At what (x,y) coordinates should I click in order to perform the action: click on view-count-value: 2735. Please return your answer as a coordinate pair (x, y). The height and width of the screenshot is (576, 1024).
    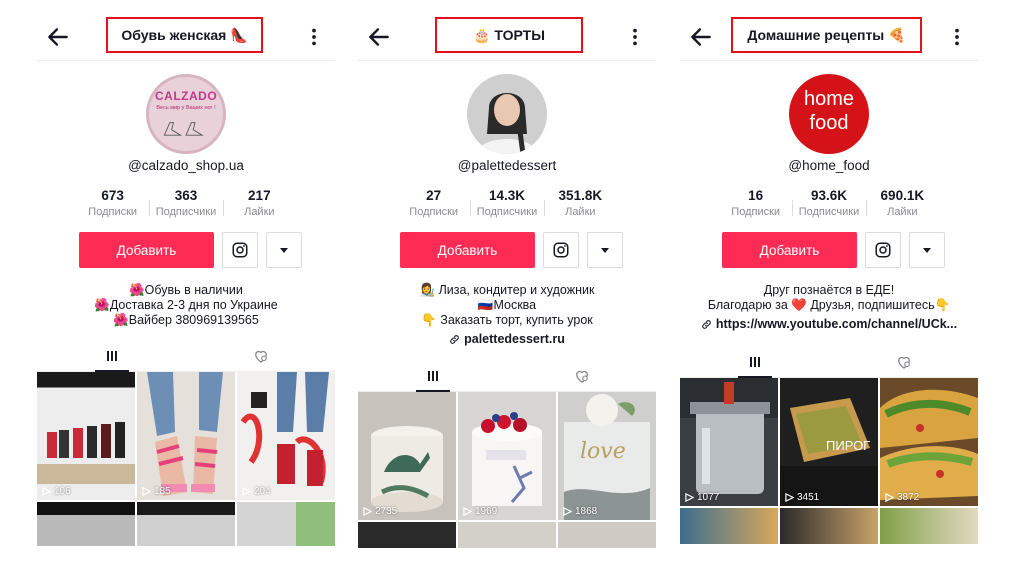
    Looking at the image, I should click on (386, 511).